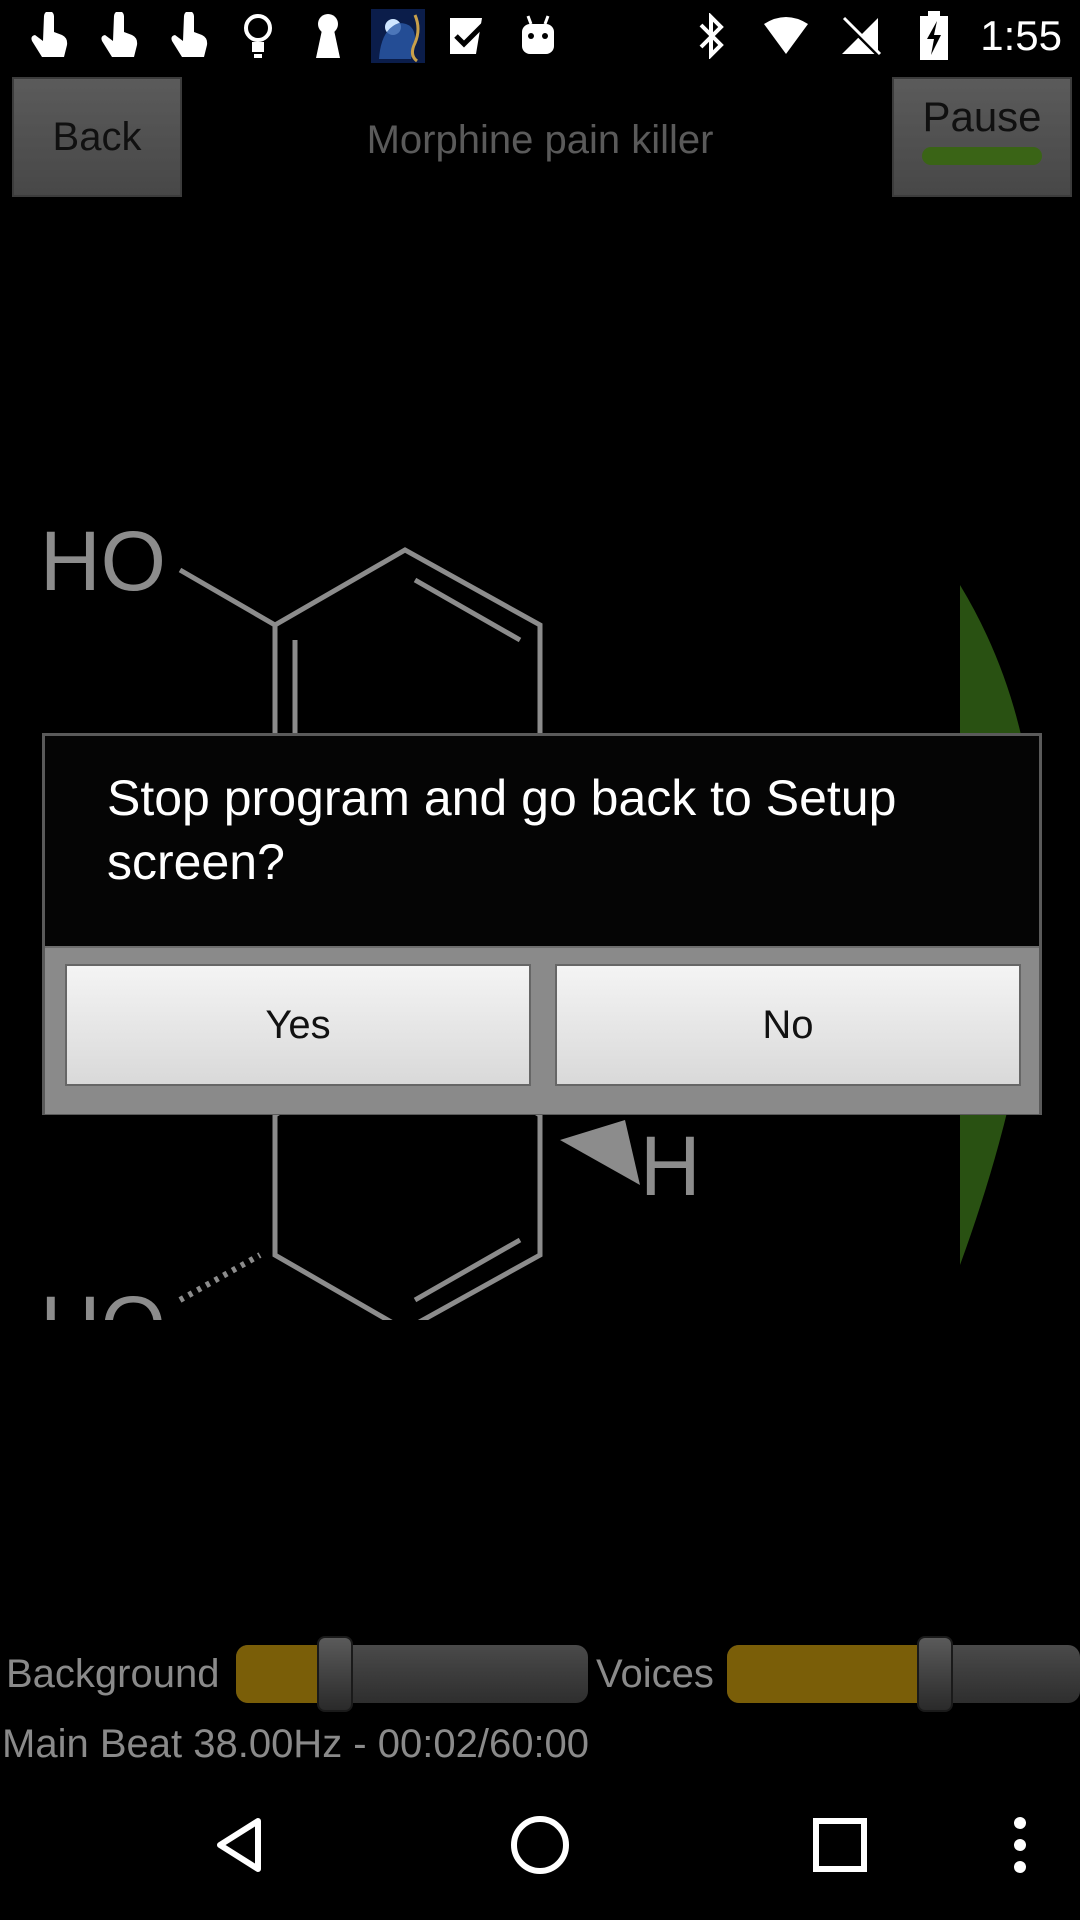  What do you see at coordinates (786, 36) in the screenshot?
I see `wifi-icon` at bounding box center [786, 36].